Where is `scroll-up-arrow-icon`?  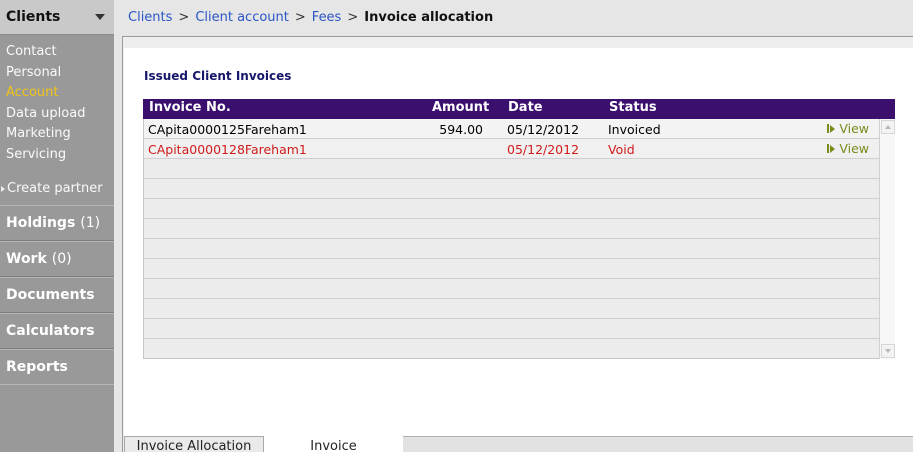
scroll-up-arrow-icon is located at coordinates (888, 127).